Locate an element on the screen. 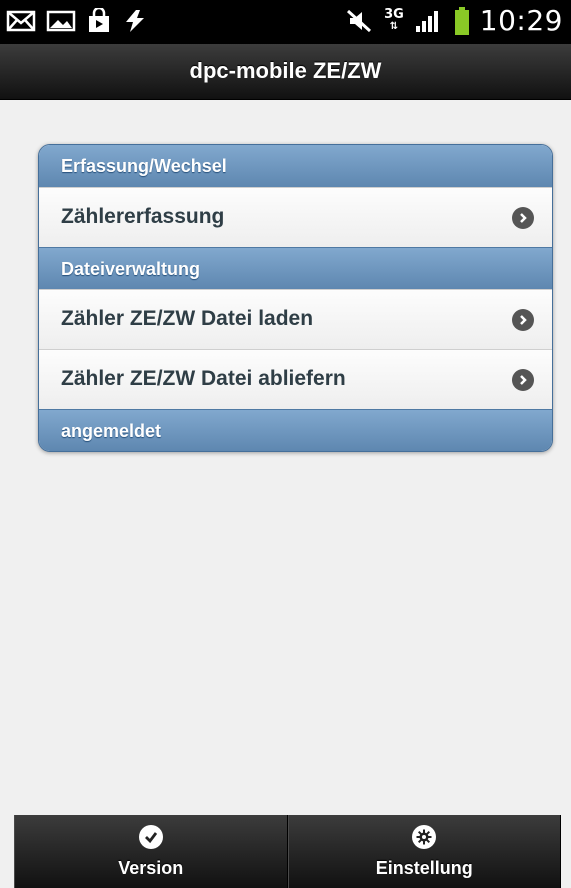 This screenshot has width=571, height=888. menu-item-zaehlererfassung: Zählererfassung is located at coordinates (295, 217).